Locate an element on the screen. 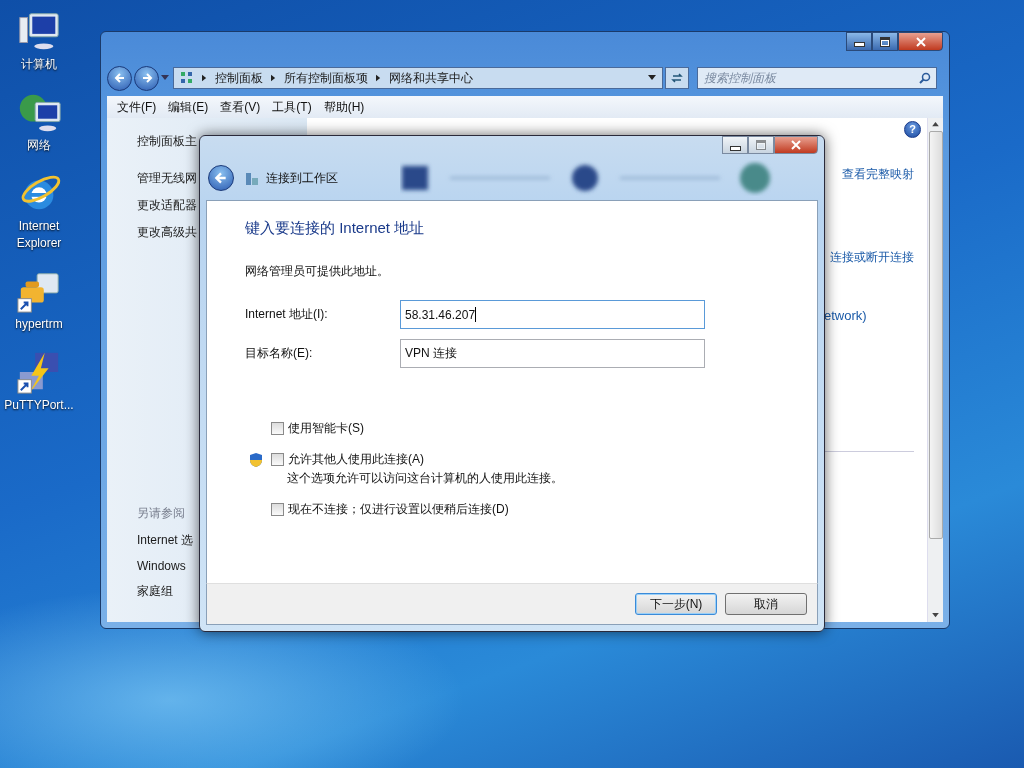  sidebar-link: 更改高级共 is located at coordinates (167, 232).